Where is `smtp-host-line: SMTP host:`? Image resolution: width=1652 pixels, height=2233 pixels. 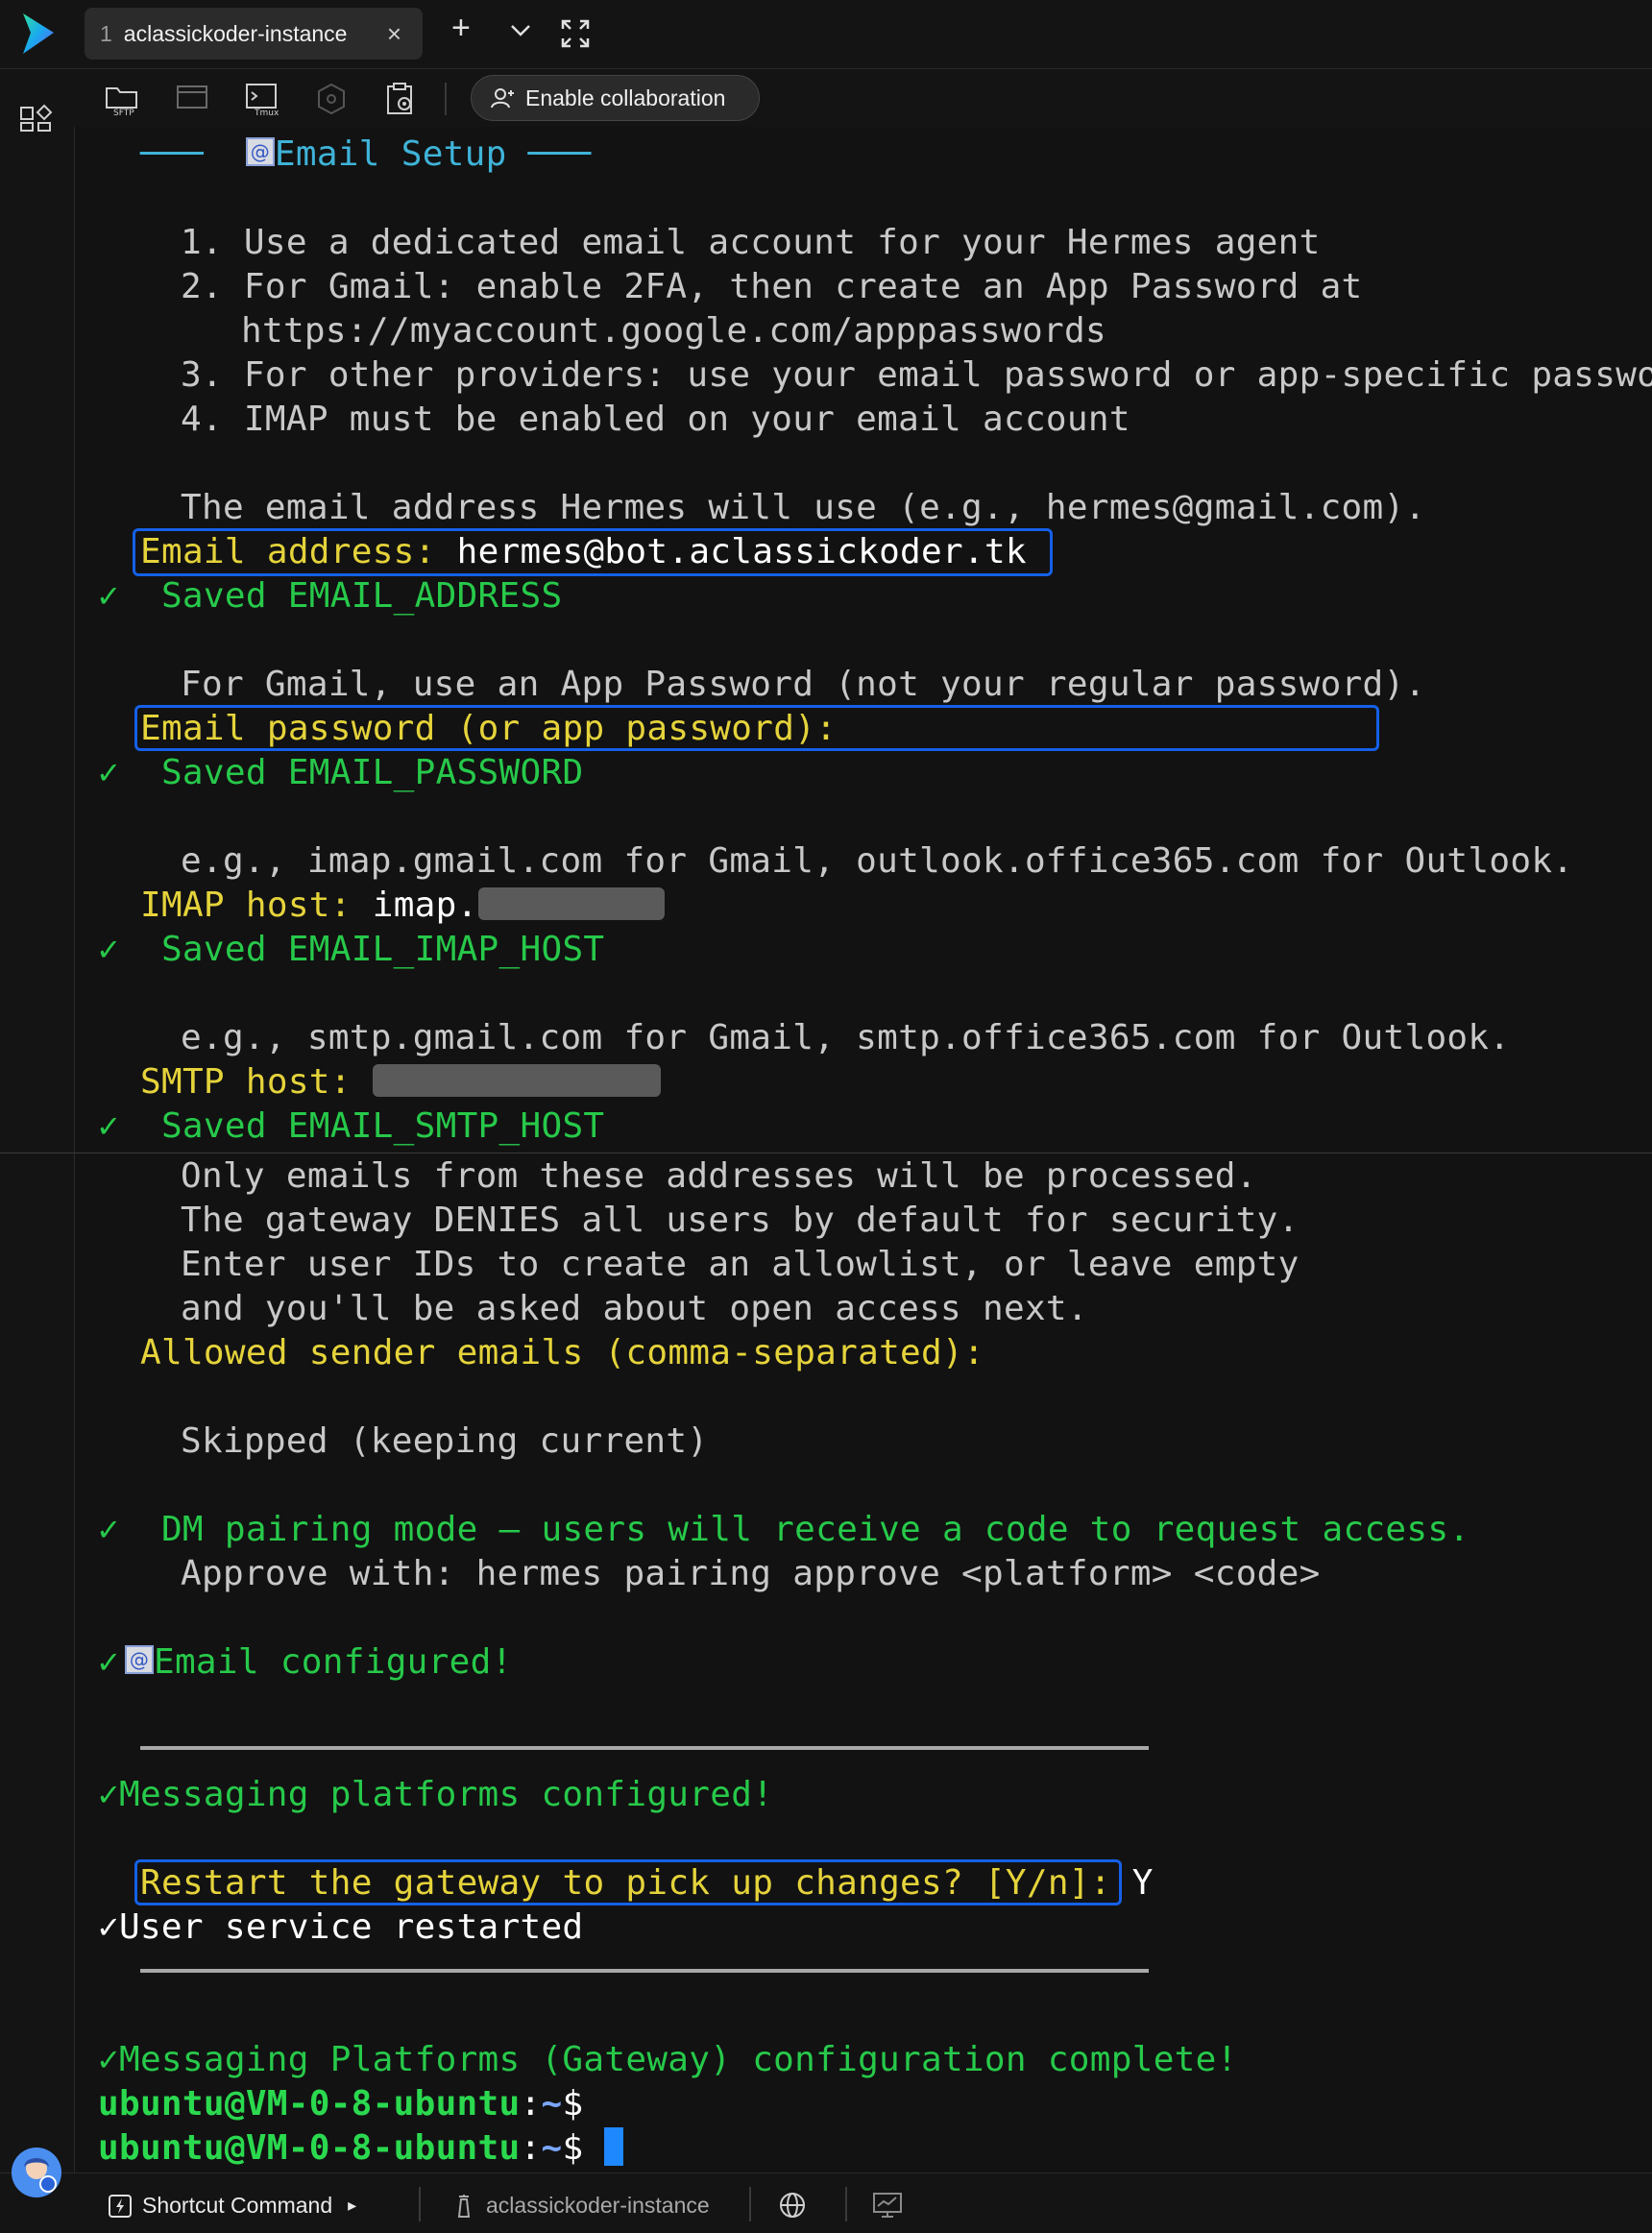
smtp-host-line: SMTP host: is located at coordinates (400, 1082).